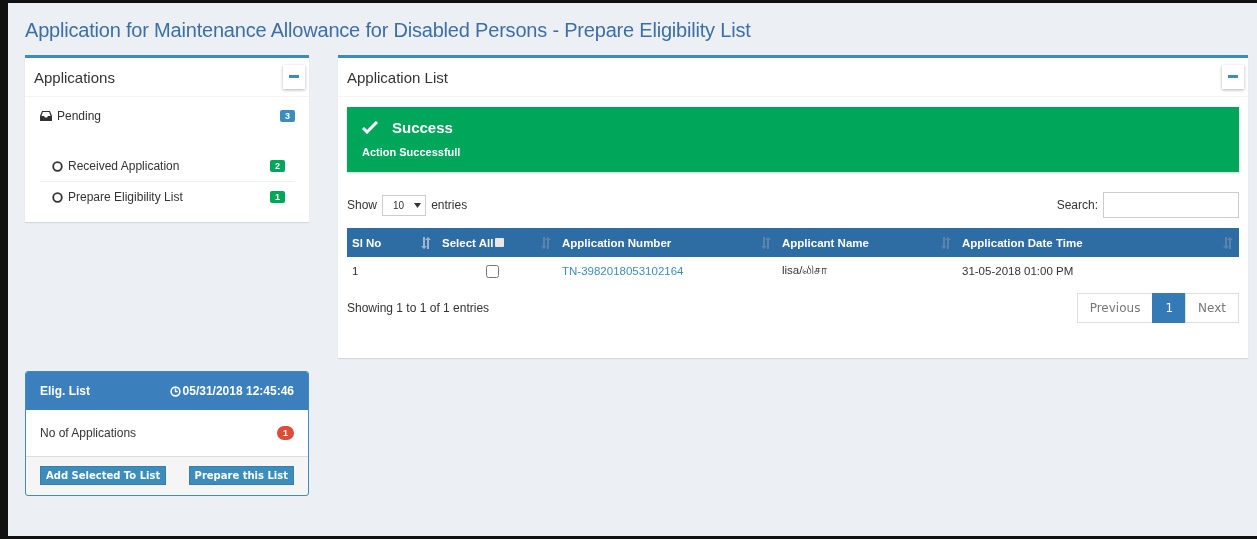 This screenshot has width=1257, height=539. Describe the element at coordinates (1077, 205) in the screenshot. I see `search-label: Search:` at that location.